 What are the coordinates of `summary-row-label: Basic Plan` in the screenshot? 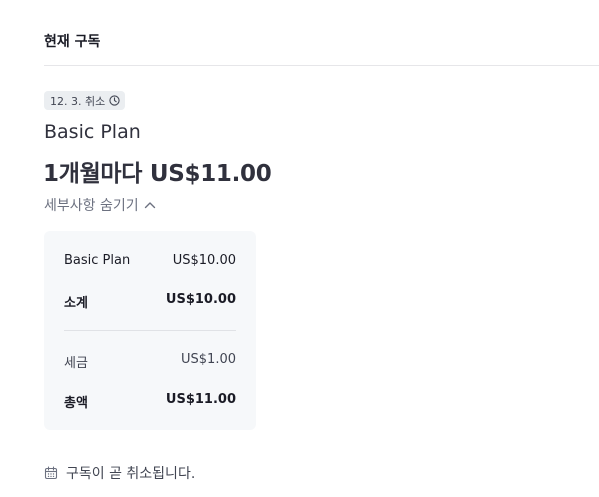 It's located at (97, 260).